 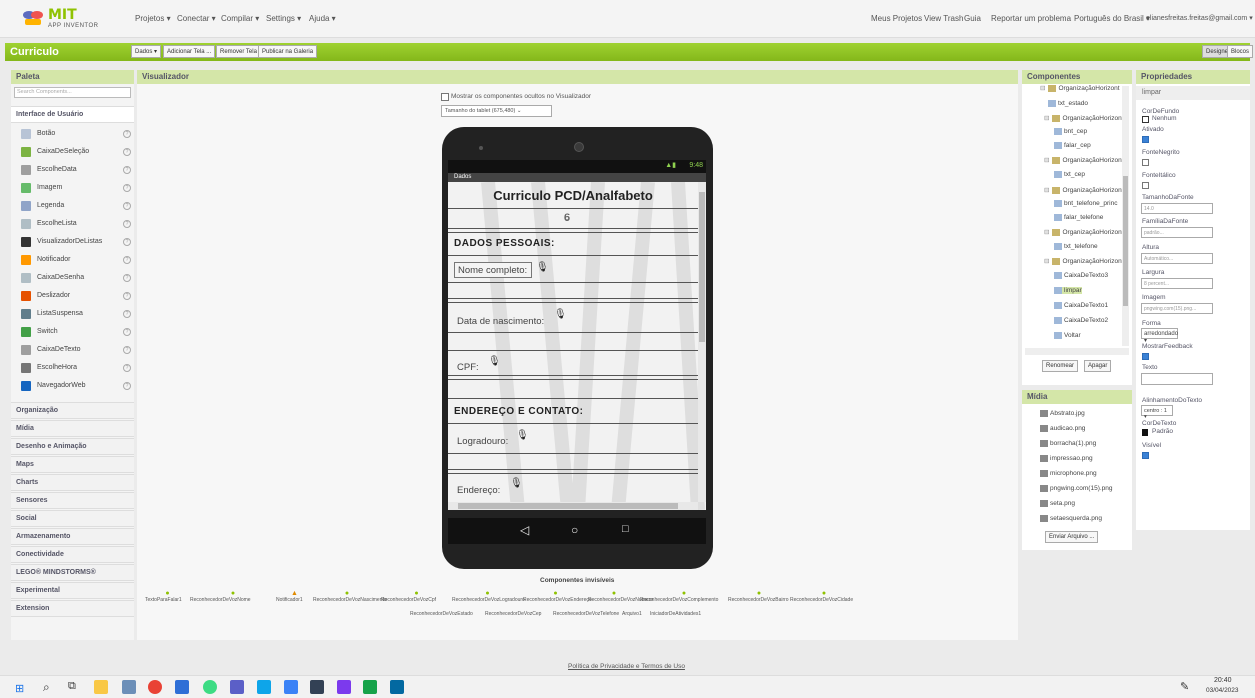 What do you see at coordinates (72, 464) in the screenshot?
I see `palette-category: Maps` at bounding box center [72, 464].